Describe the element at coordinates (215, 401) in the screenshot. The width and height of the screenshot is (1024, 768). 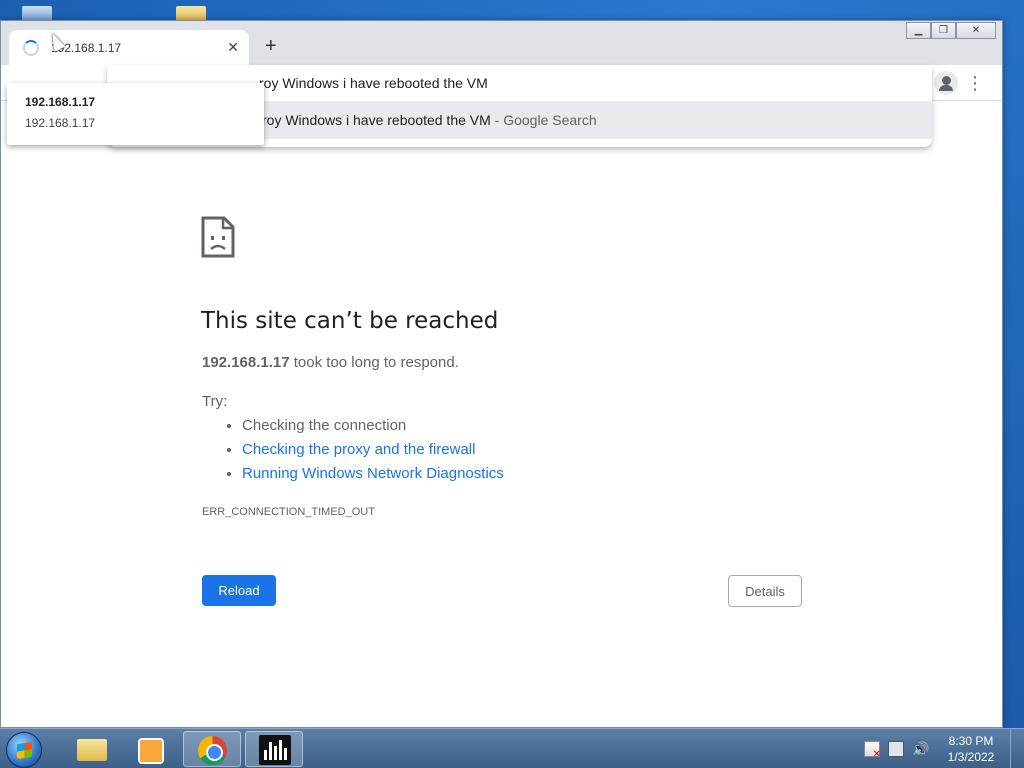
I see `try-label: Try:` at that location.